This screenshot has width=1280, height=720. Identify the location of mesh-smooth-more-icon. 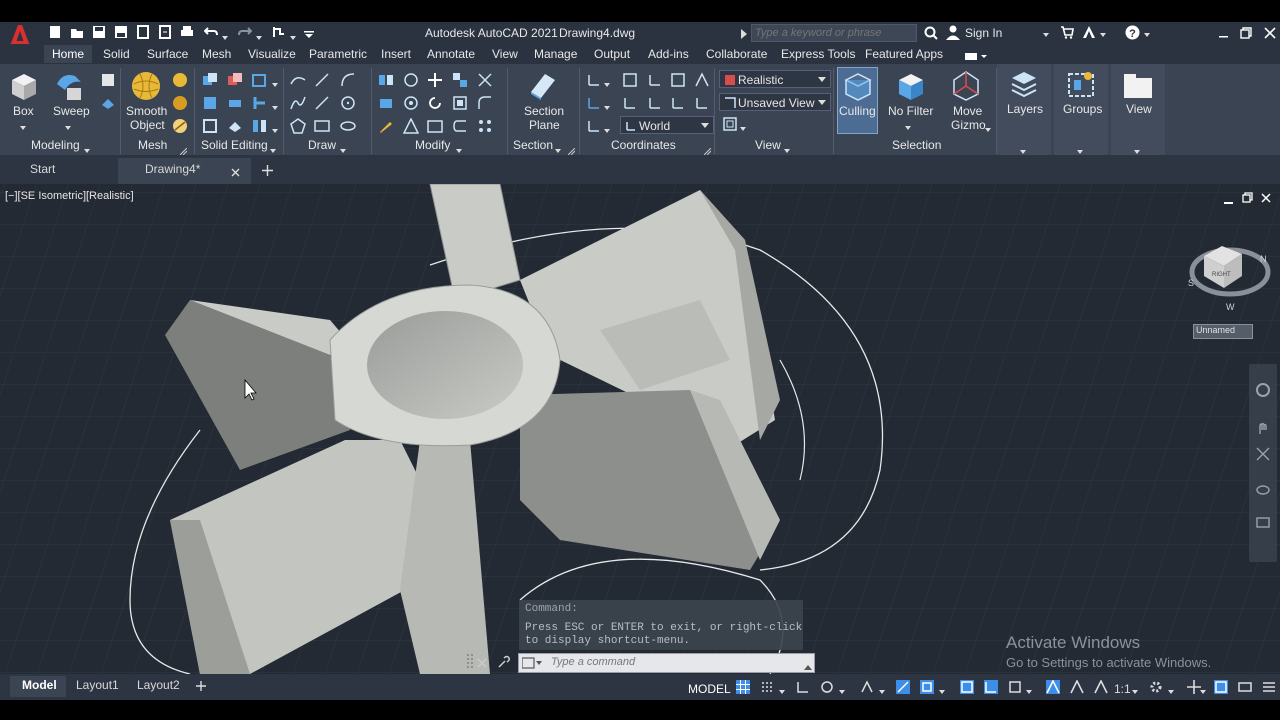
(180, 80).